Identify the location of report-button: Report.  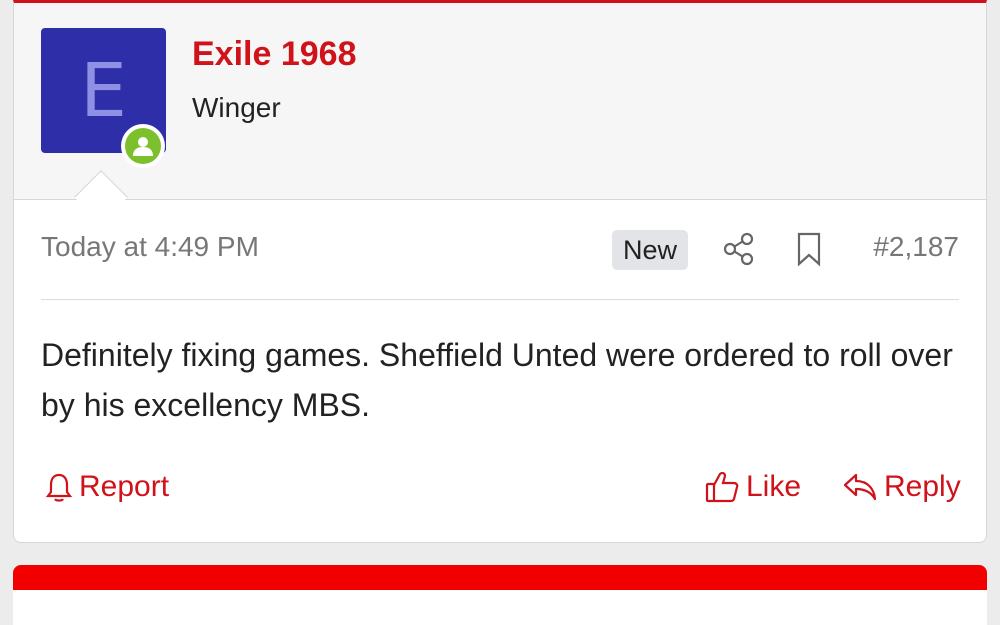
(107, 487).